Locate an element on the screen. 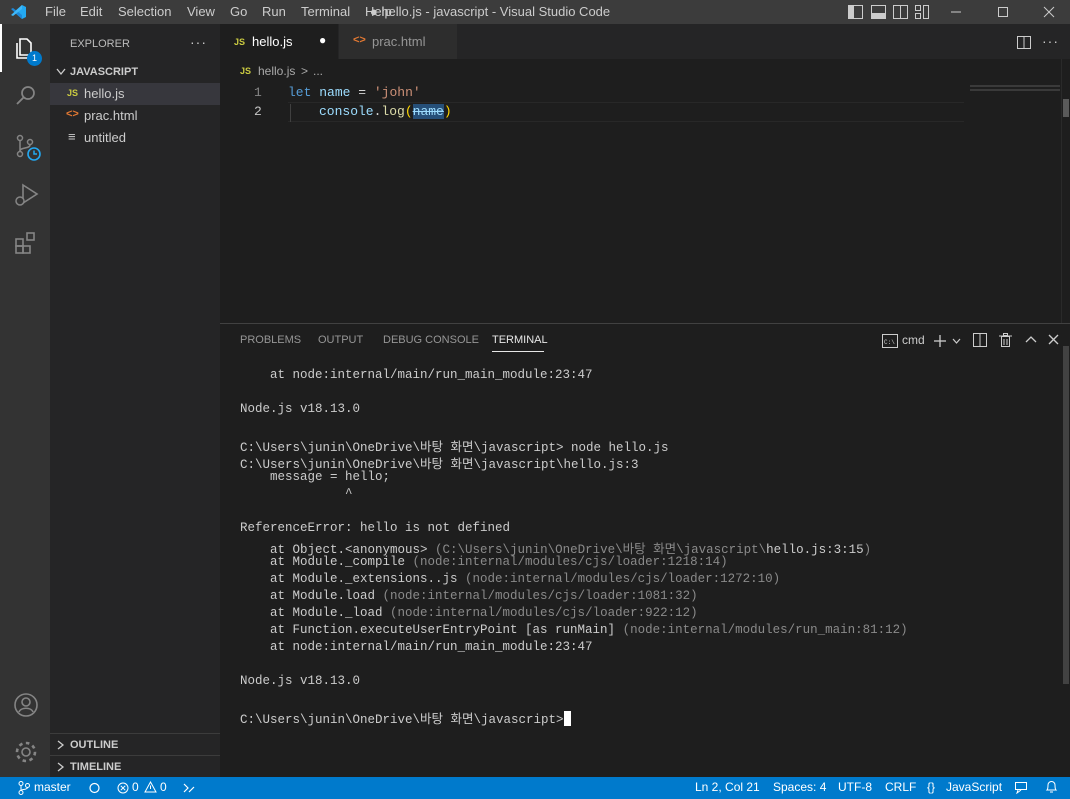  split-terminal-icon is located at coordinates (980, 340).